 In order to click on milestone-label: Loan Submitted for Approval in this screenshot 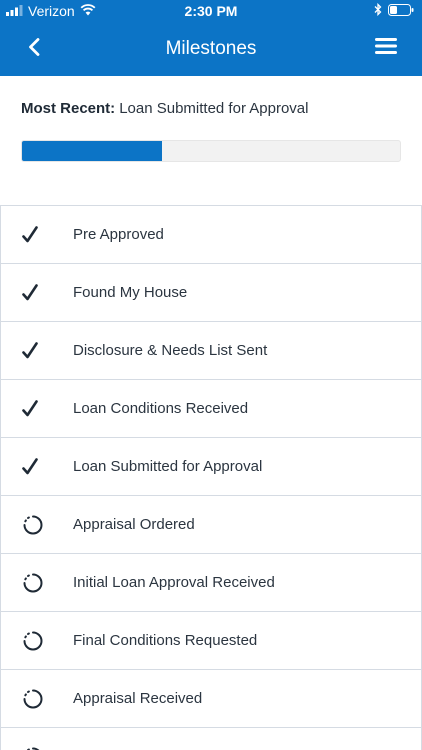, I will do `click(168, 466)`.